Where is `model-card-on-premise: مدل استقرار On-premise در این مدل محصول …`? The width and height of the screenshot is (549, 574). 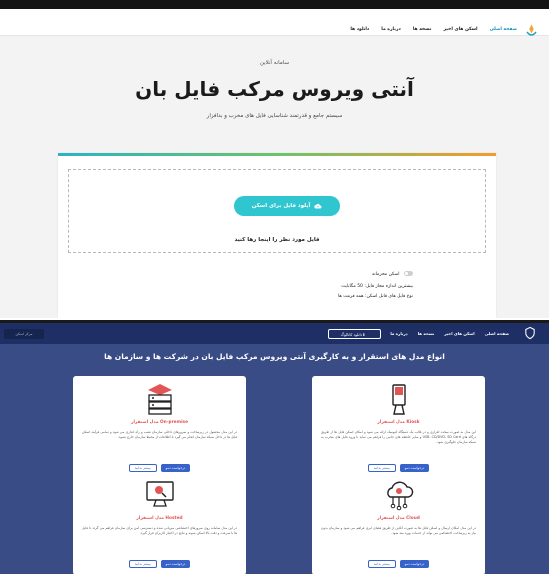
model-card-on-premise: مدل استقرار On-premise در این مدل محصول … is located at coordinates (159, 427).